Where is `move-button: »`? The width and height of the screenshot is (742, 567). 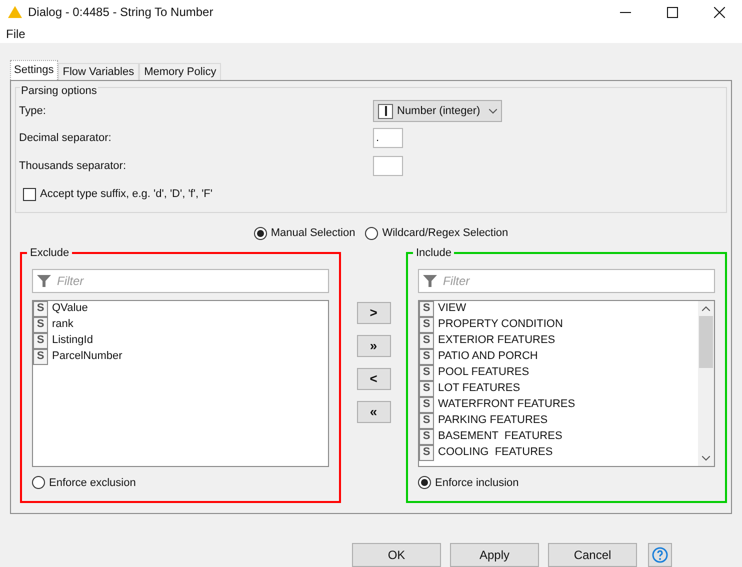
move-button: » is located at coordinates (373, 345).